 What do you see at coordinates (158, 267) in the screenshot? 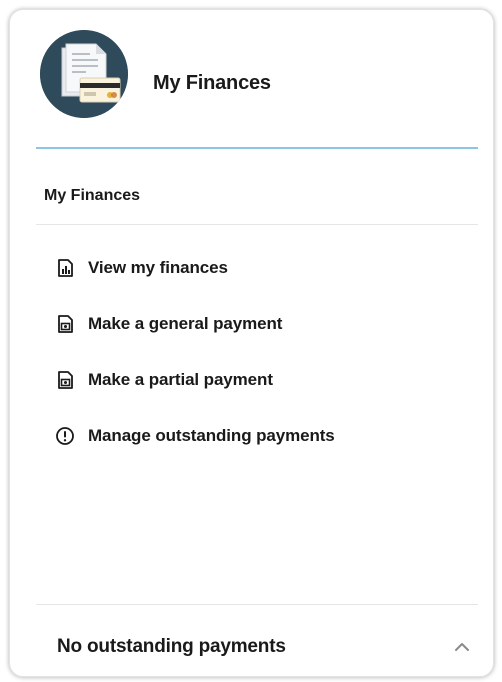
I see `menu-item-label: View my finances` at bounding box center [158, 267].